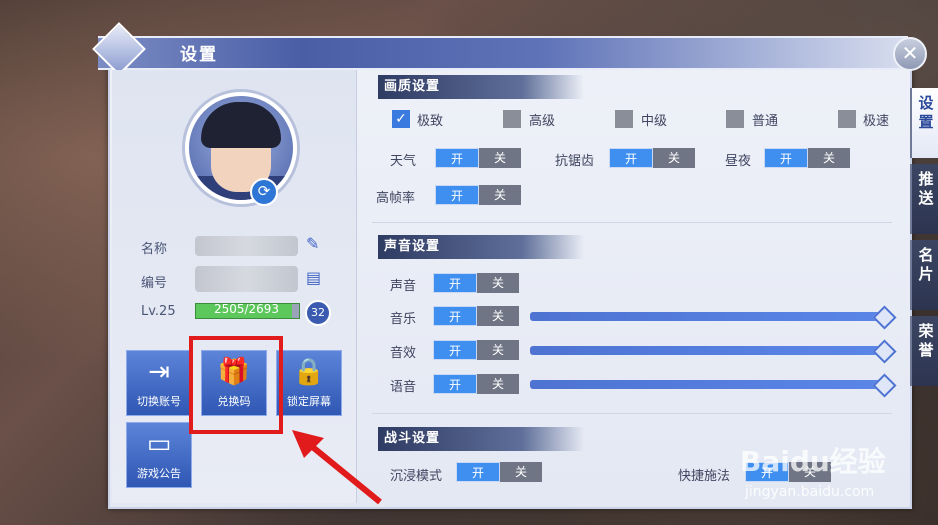 The image size is (938, 525). I want to click on window-title: 设置, so click(199, 55).